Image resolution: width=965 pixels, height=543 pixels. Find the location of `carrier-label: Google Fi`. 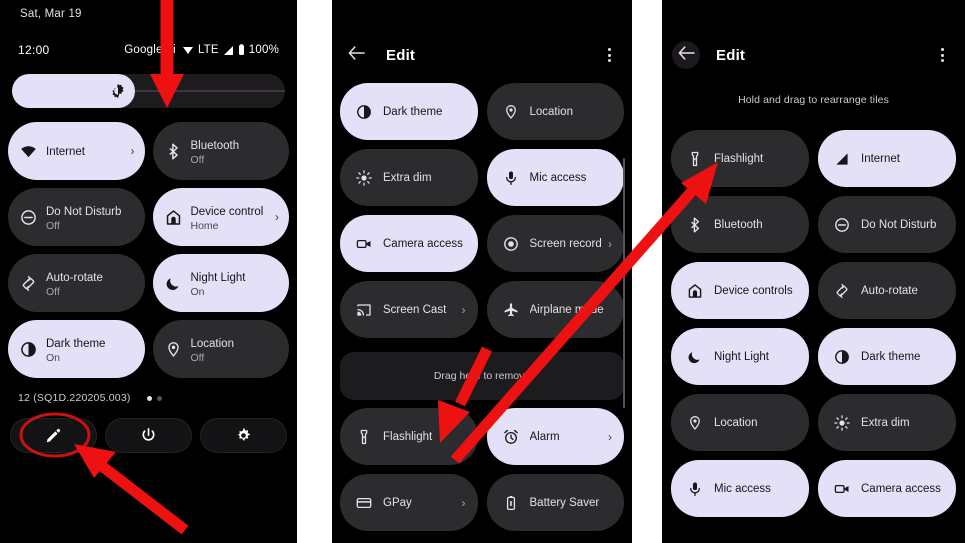

carrier-label: Google Fi is located at coordinates (150, 50).